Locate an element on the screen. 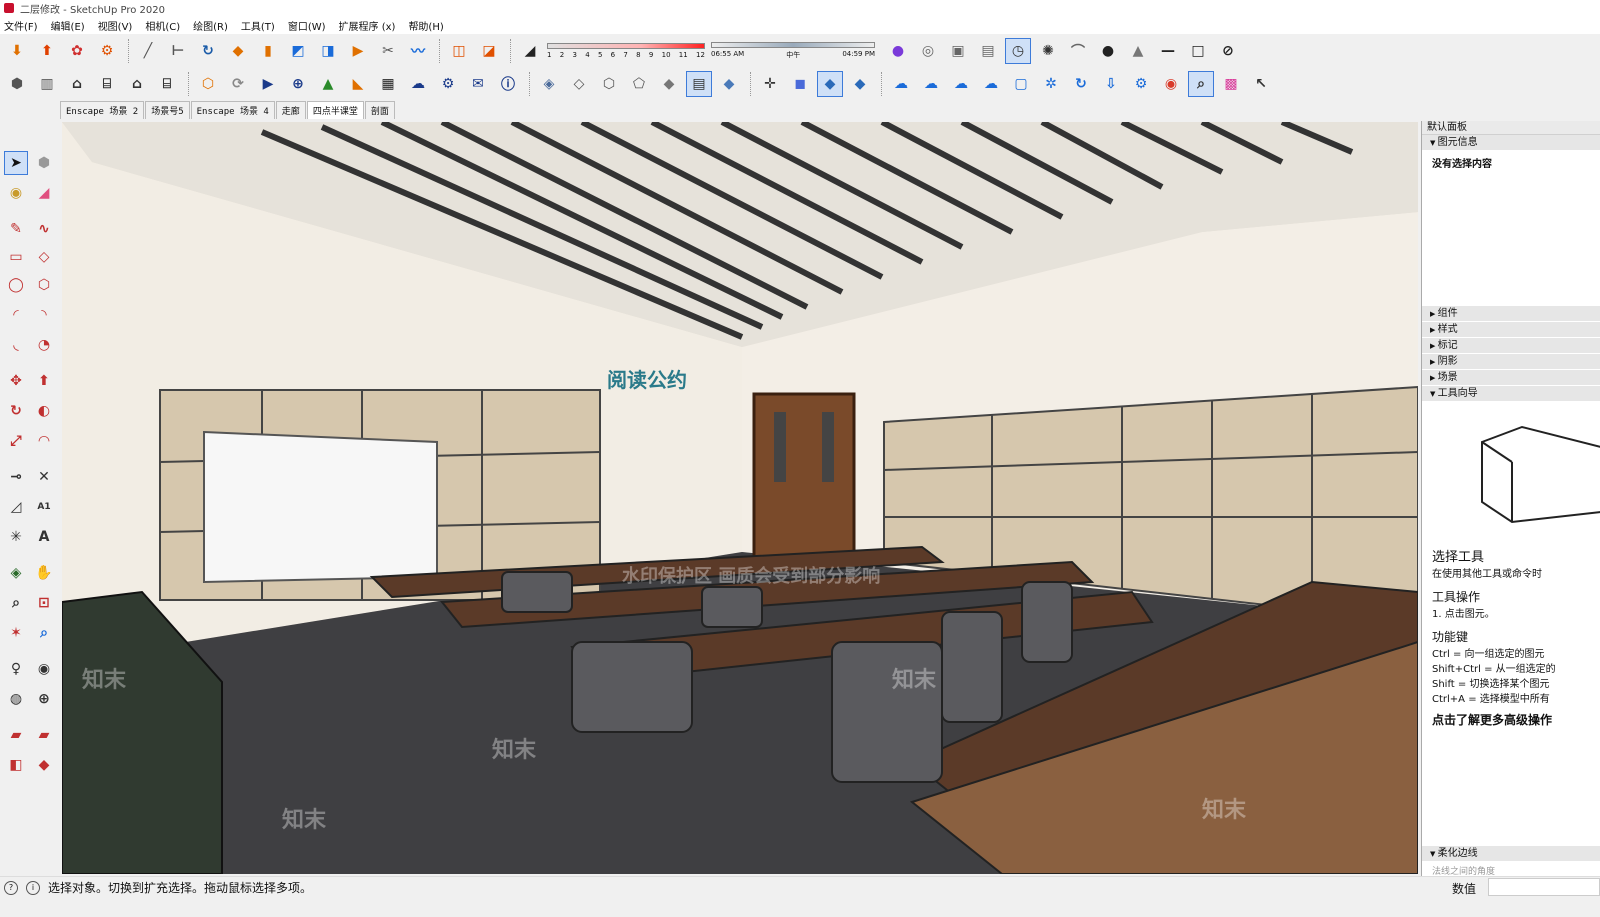  tray-section-shadows: 阴影 is located at coordinates (1511, 362).